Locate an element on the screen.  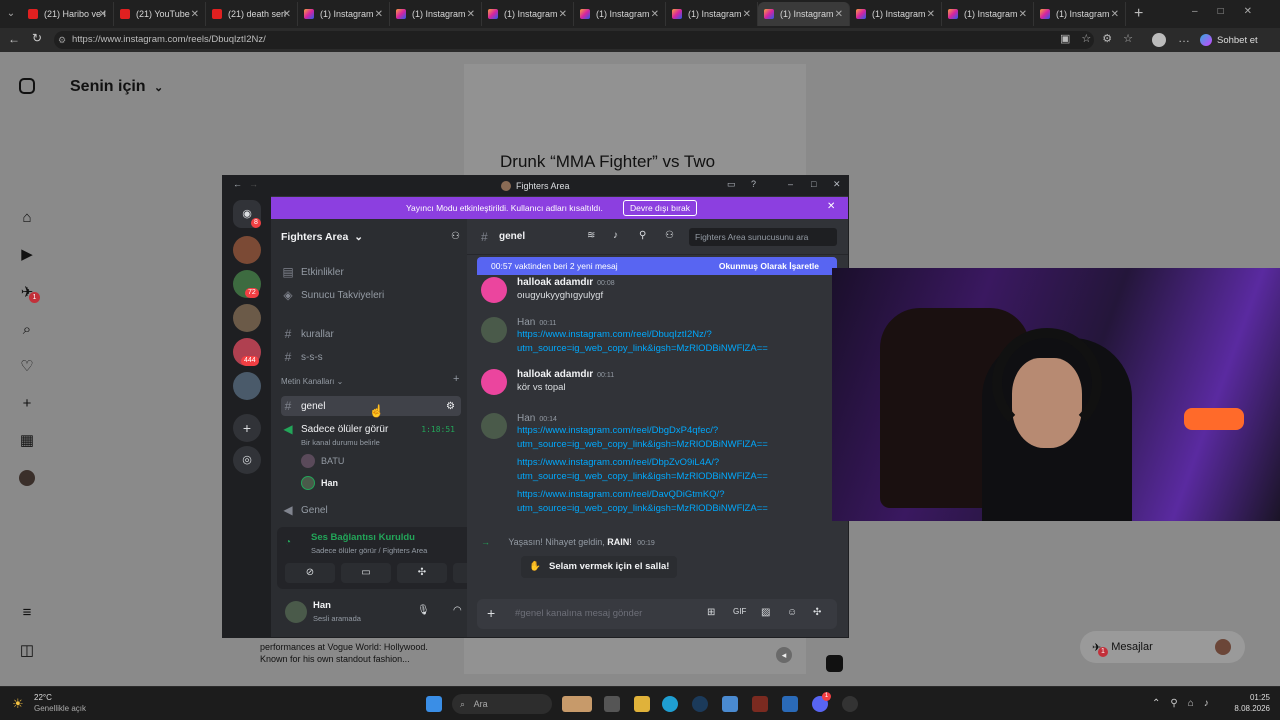
pin-icon: ⚲ is located at coordinates (642, 235).